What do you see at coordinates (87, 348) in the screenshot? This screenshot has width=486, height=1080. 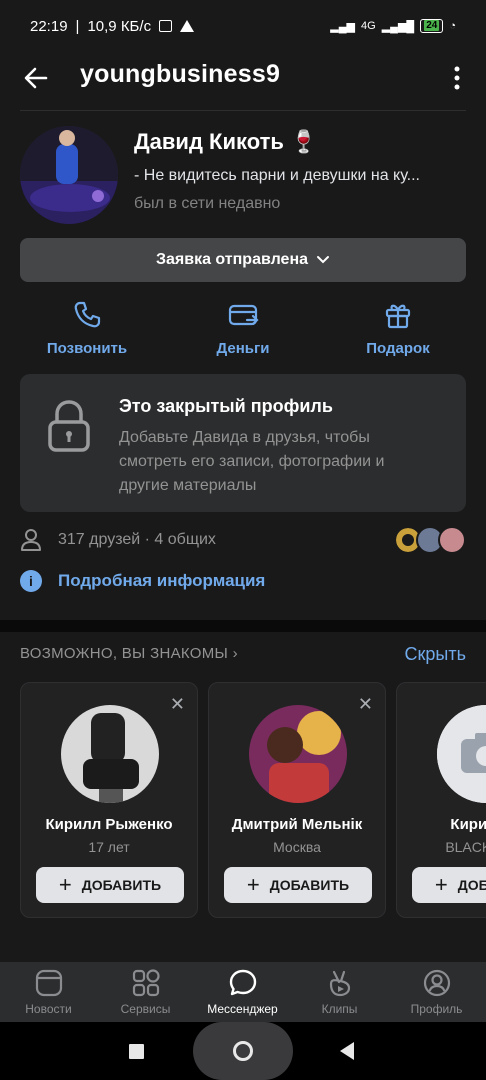 I see `call-label: Позвонить` at bounding box center [87, 348].